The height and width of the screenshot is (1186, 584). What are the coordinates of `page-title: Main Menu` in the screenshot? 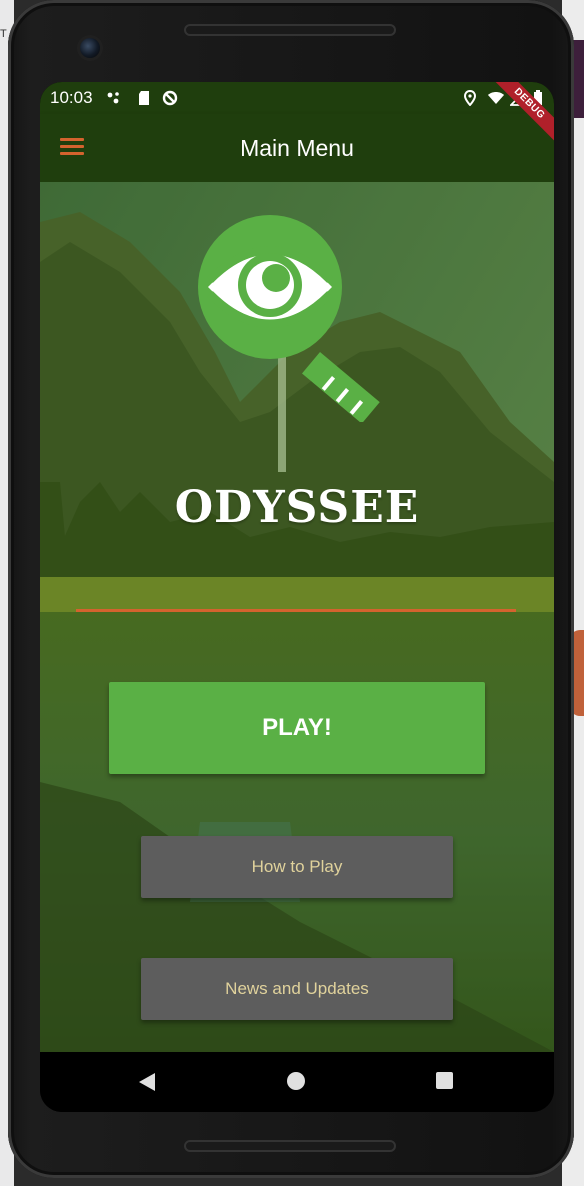 It's located at (297, 148).